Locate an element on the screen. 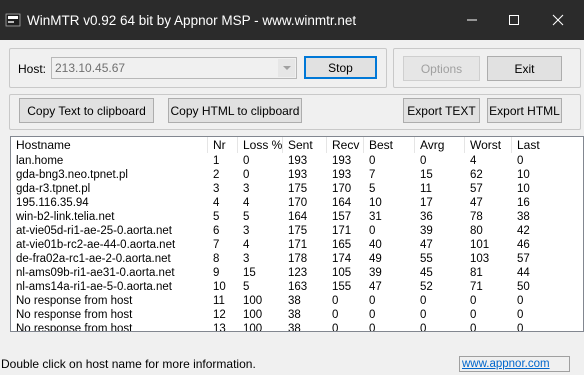  cell-best: 40 is located at coordinates (375, 245).